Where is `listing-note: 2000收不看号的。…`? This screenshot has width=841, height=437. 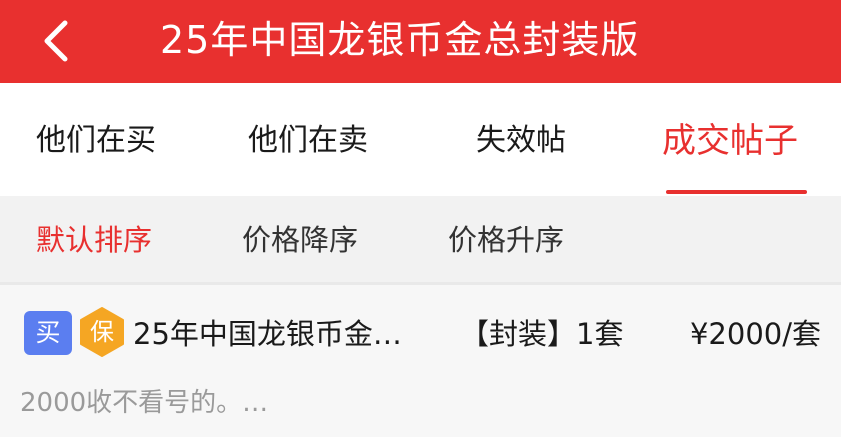
listing-note: 2000收不看号的。… is located at coordinates (144, 403).